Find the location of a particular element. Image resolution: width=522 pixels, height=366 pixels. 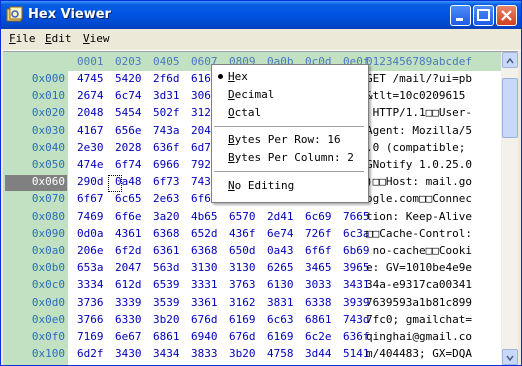

hex-cell: 2f6d is located at coordinates (166, 78).